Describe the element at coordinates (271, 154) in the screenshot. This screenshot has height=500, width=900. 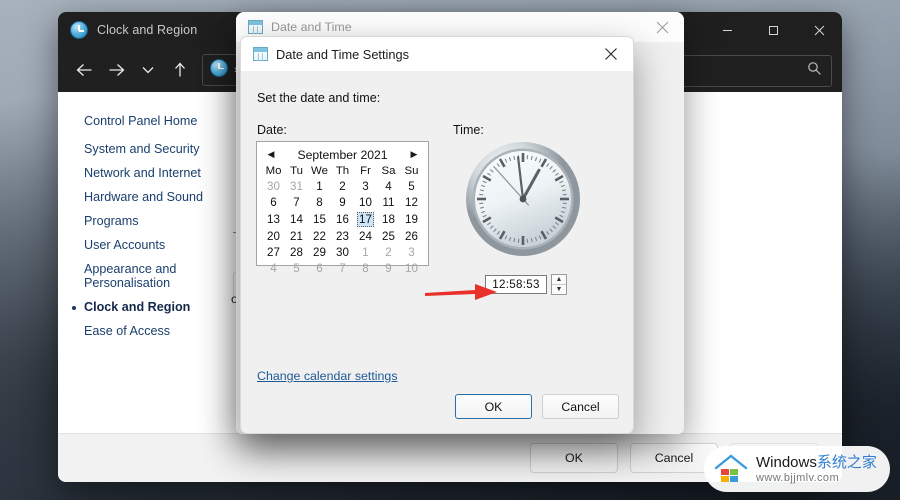
I see `prev-month-icon: ◀` at that location.